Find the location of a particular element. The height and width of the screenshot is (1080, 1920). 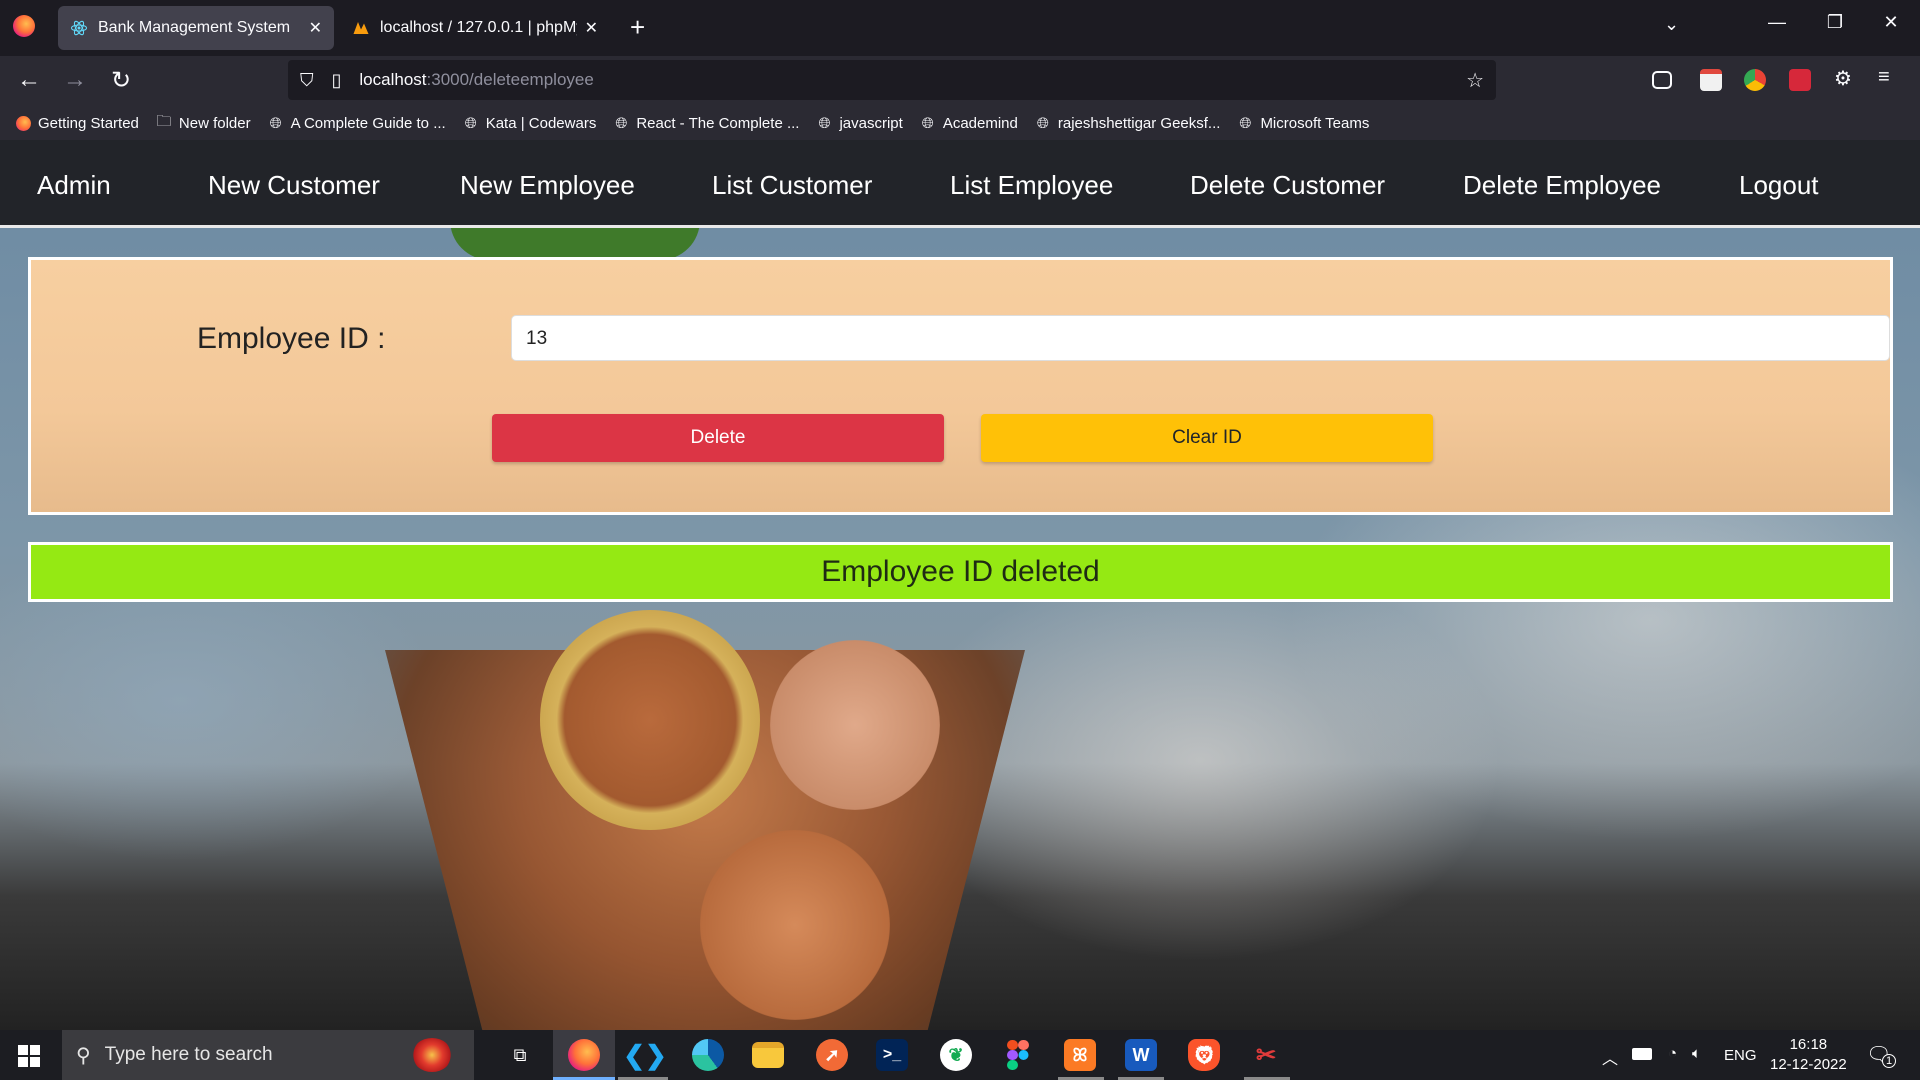

page-info-icon: ▯ is located at coordinates (337, 80).